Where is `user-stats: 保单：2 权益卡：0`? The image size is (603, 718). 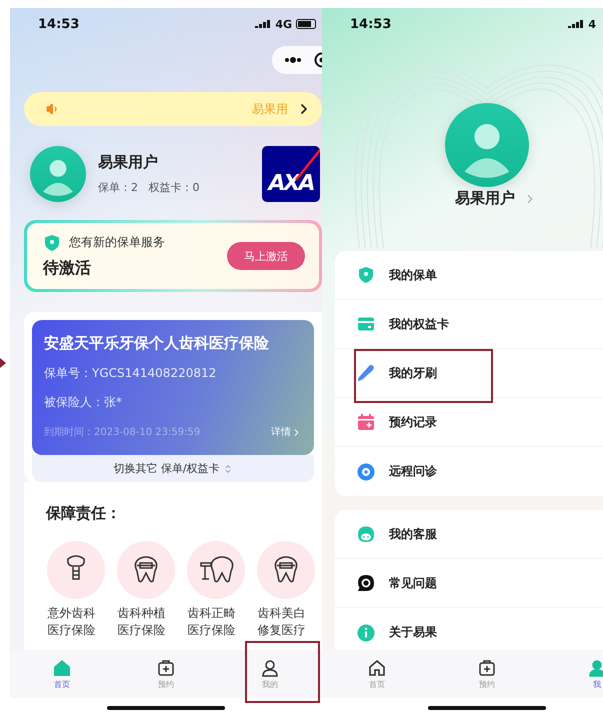 user-stats: 保单：2 权益卡：0 is located at coordinates (149, 187).